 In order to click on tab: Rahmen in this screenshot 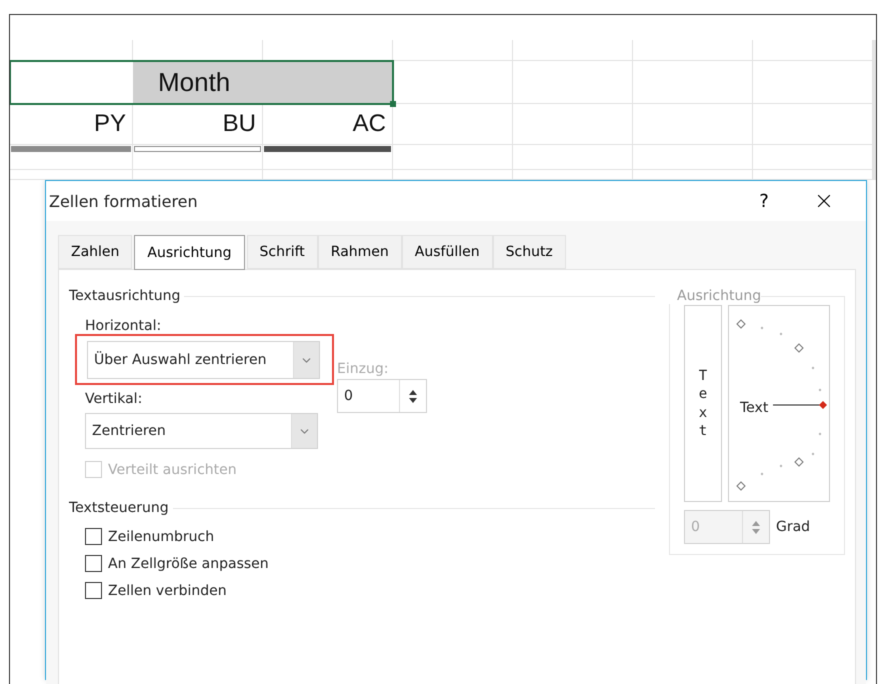, I will do `click(360, 252)`.